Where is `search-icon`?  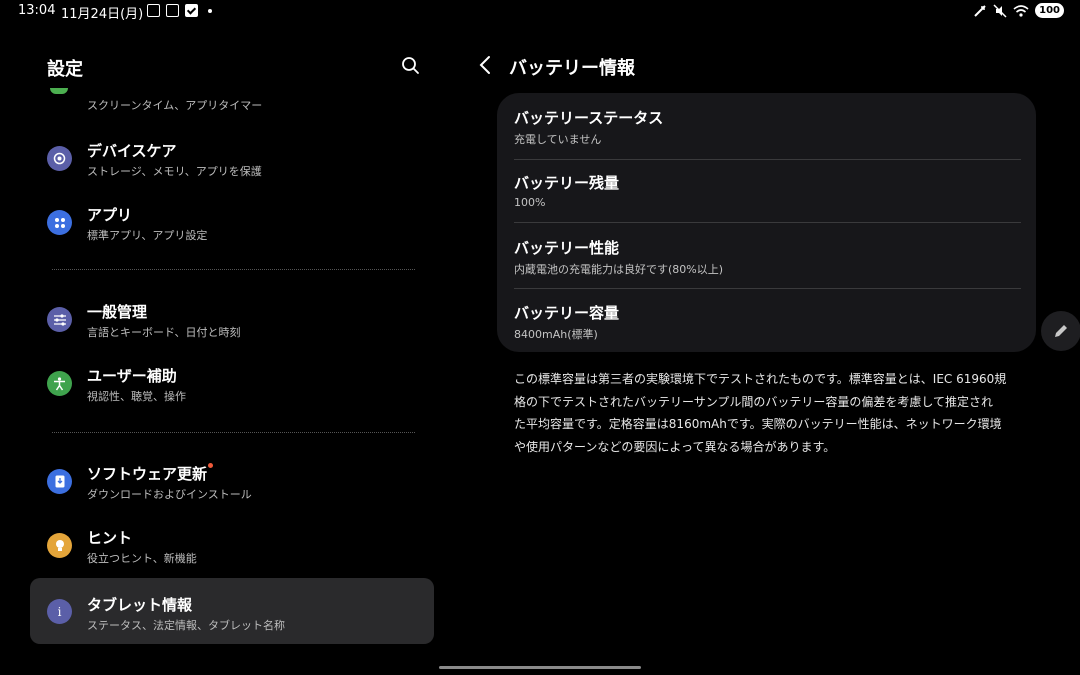
search-icon is located at coordinates (410, 65).